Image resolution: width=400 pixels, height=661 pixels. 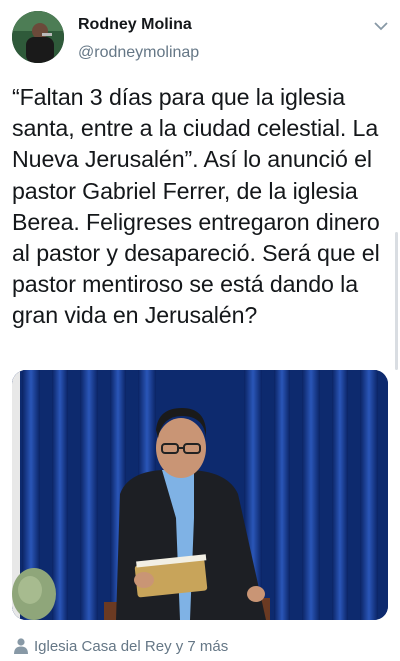 I want to click on avatar, so click(x=38, y=37).